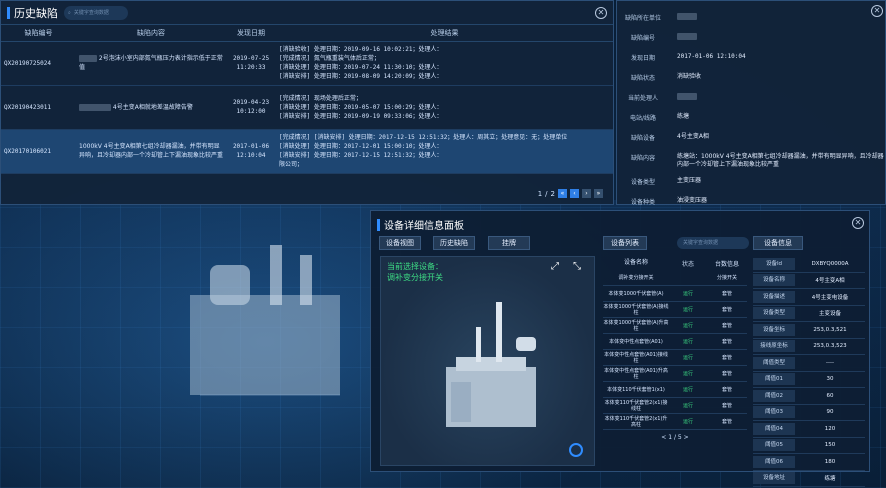  Describe the element at coordinates (675, 342) in the screenshot. I see `list-item: 本体变中性点套管(A01) 运行 套管` at that location.